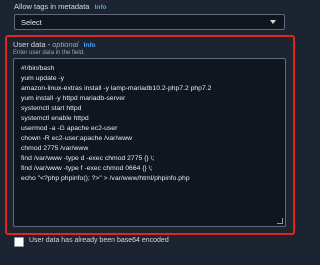 This screenshot has height=265, width=320. What do you see at coordinates (49, 53) in the screenshot?
I see `user-data-hint: Enter user data in the field.` at bounding box center [49, 53].